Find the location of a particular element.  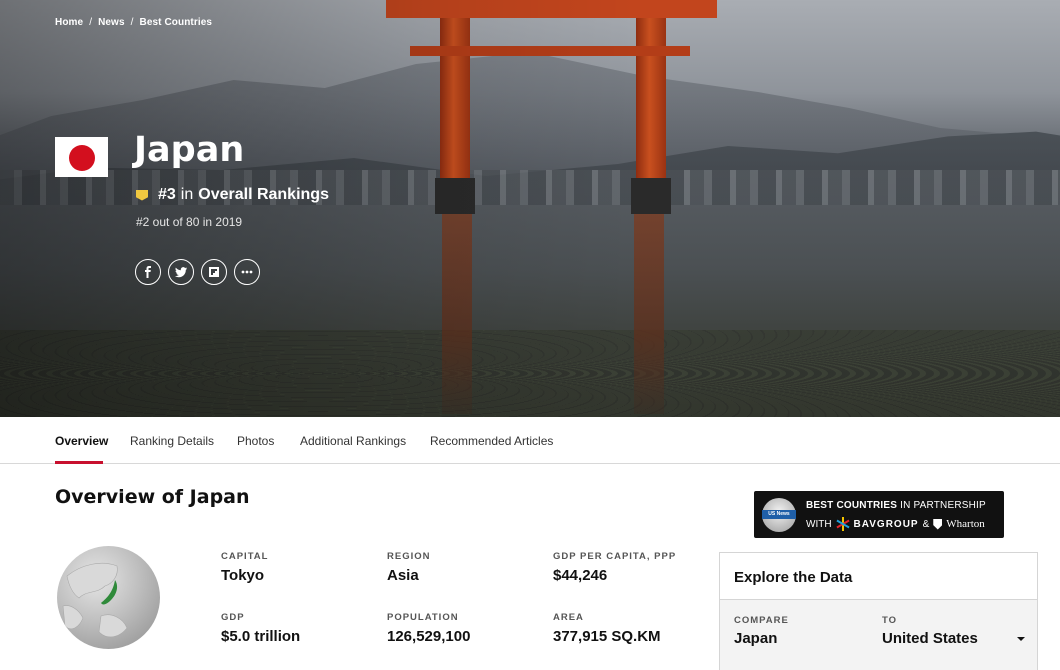

facebook-share-button is located at coordinates (148, 272).